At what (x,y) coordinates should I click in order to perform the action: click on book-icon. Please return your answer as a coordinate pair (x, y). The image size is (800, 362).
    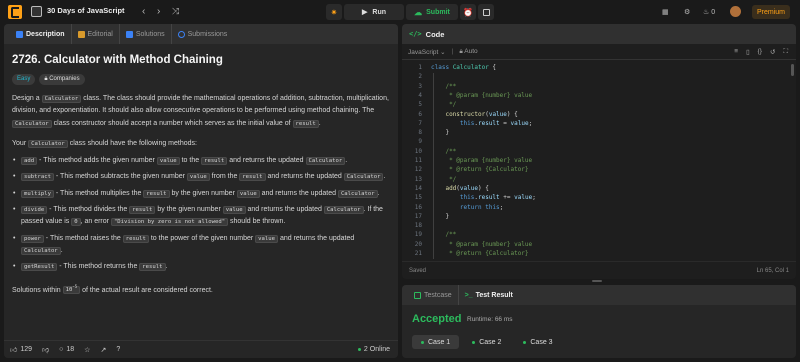
    Looking at the image, I should click on (81, 34).